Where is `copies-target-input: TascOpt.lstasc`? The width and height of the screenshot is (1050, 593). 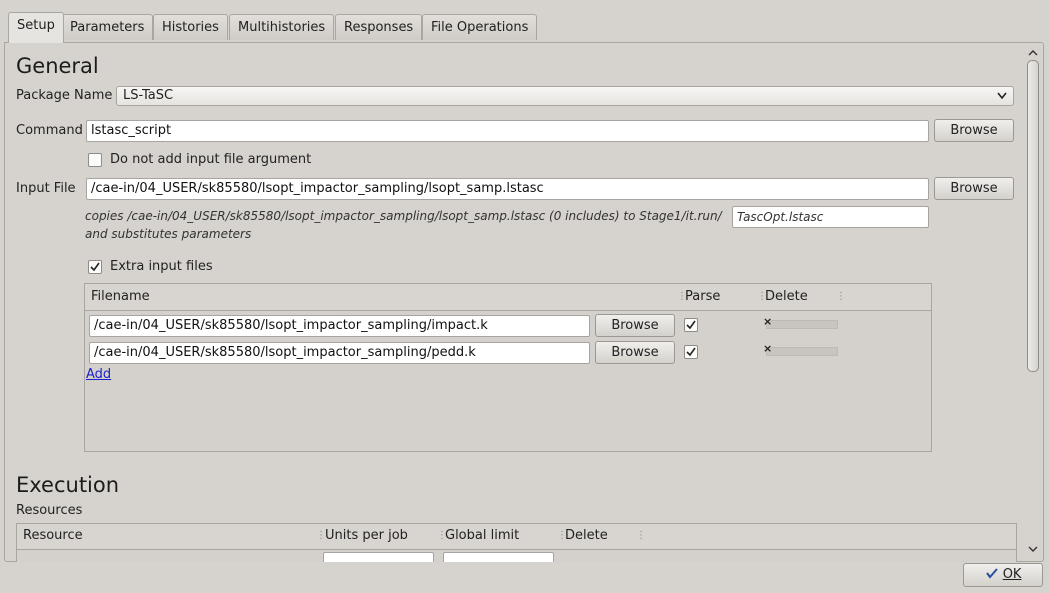 copies-target-input: TascOpt.lstasc is located at coordinates (830, 217).